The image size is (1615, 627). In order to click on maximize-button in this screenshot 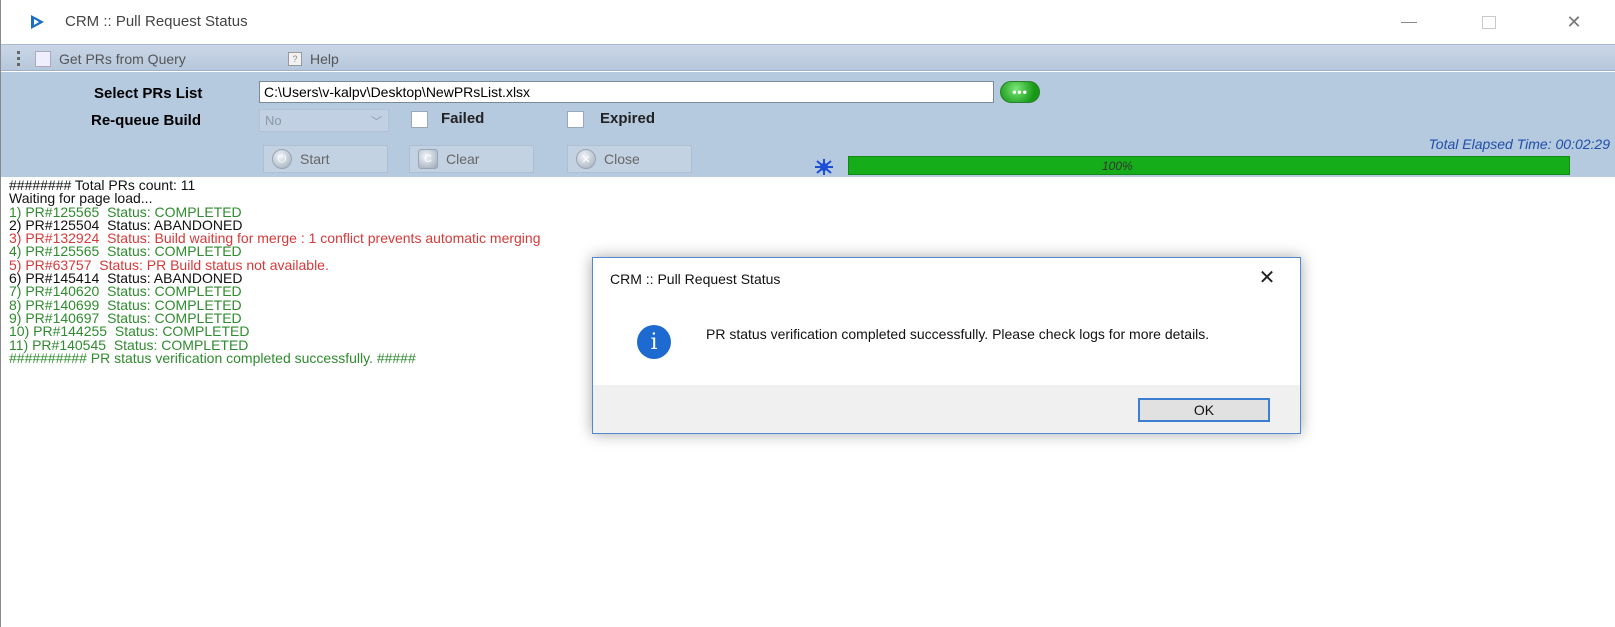, I will do `click(1489, 22)`.